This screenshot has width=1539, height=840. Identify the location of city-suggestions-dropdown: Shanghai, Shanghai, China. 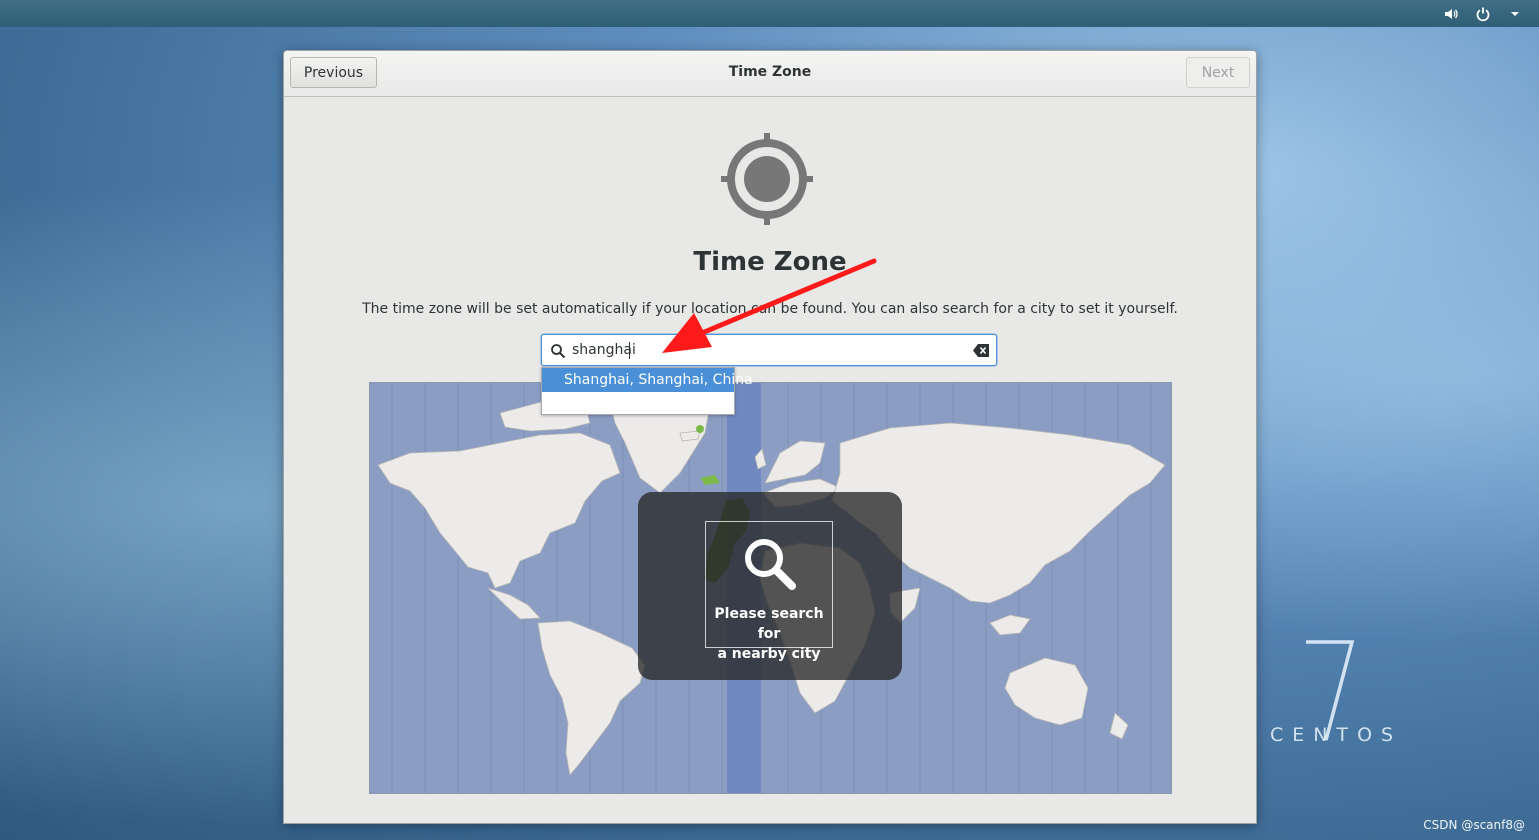
(647, 391).